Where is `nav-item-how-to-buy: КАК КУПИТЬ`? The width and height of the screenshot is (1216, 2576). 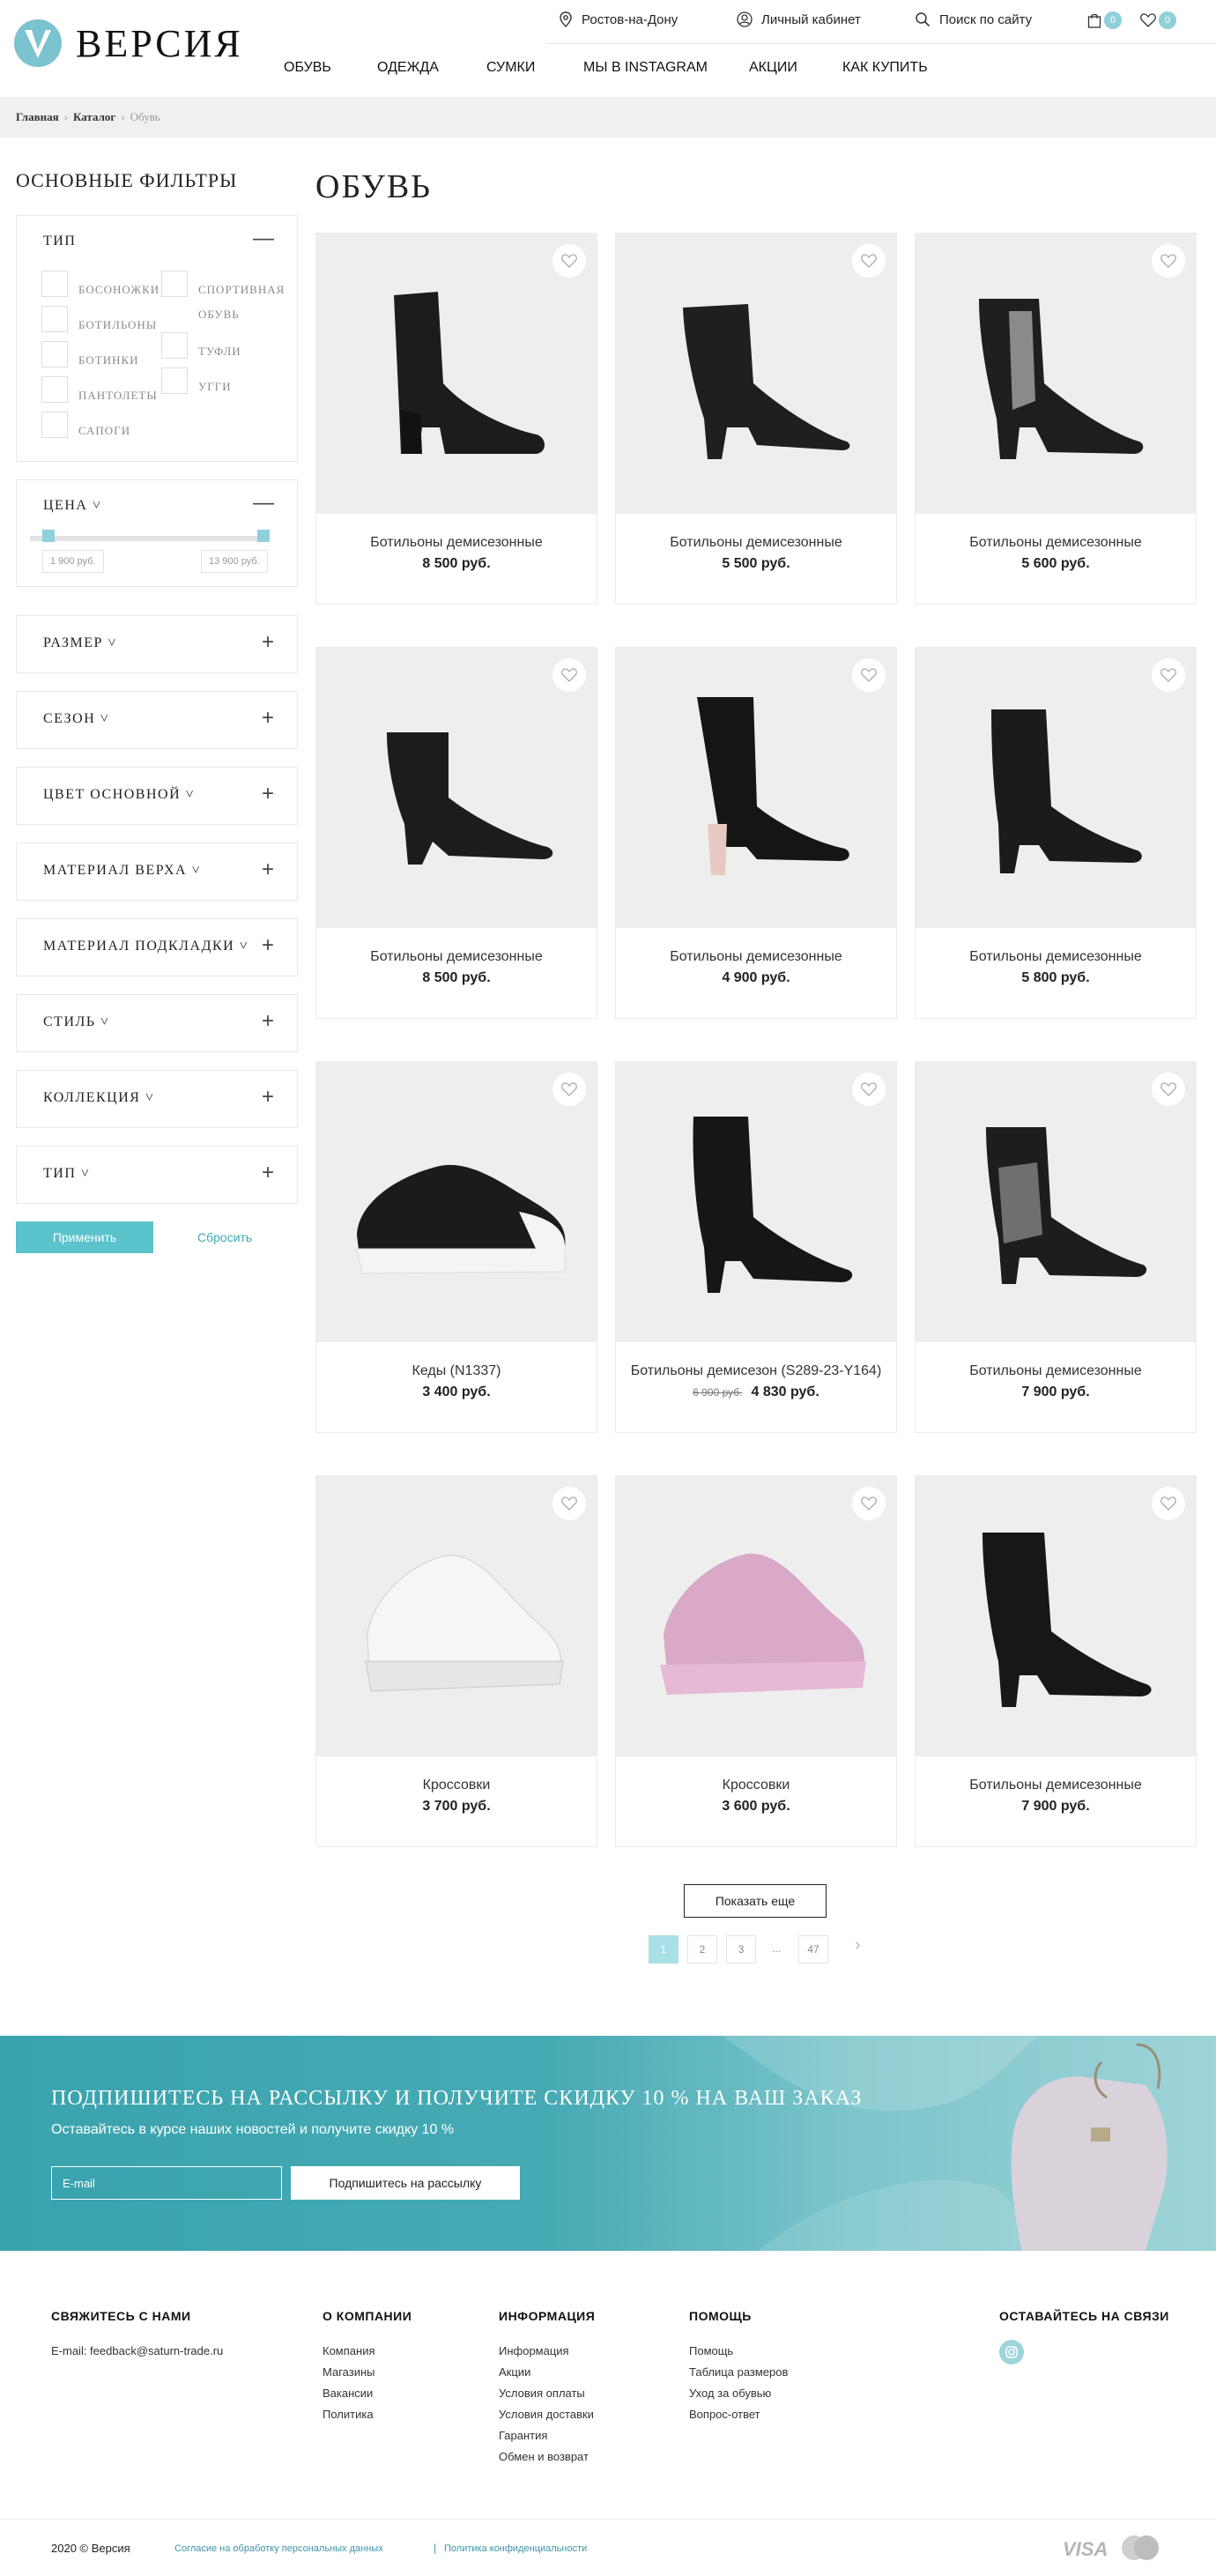 nav-item-how-to-buy: КАК КУПИТЬ is located at coordinates (885, 68).